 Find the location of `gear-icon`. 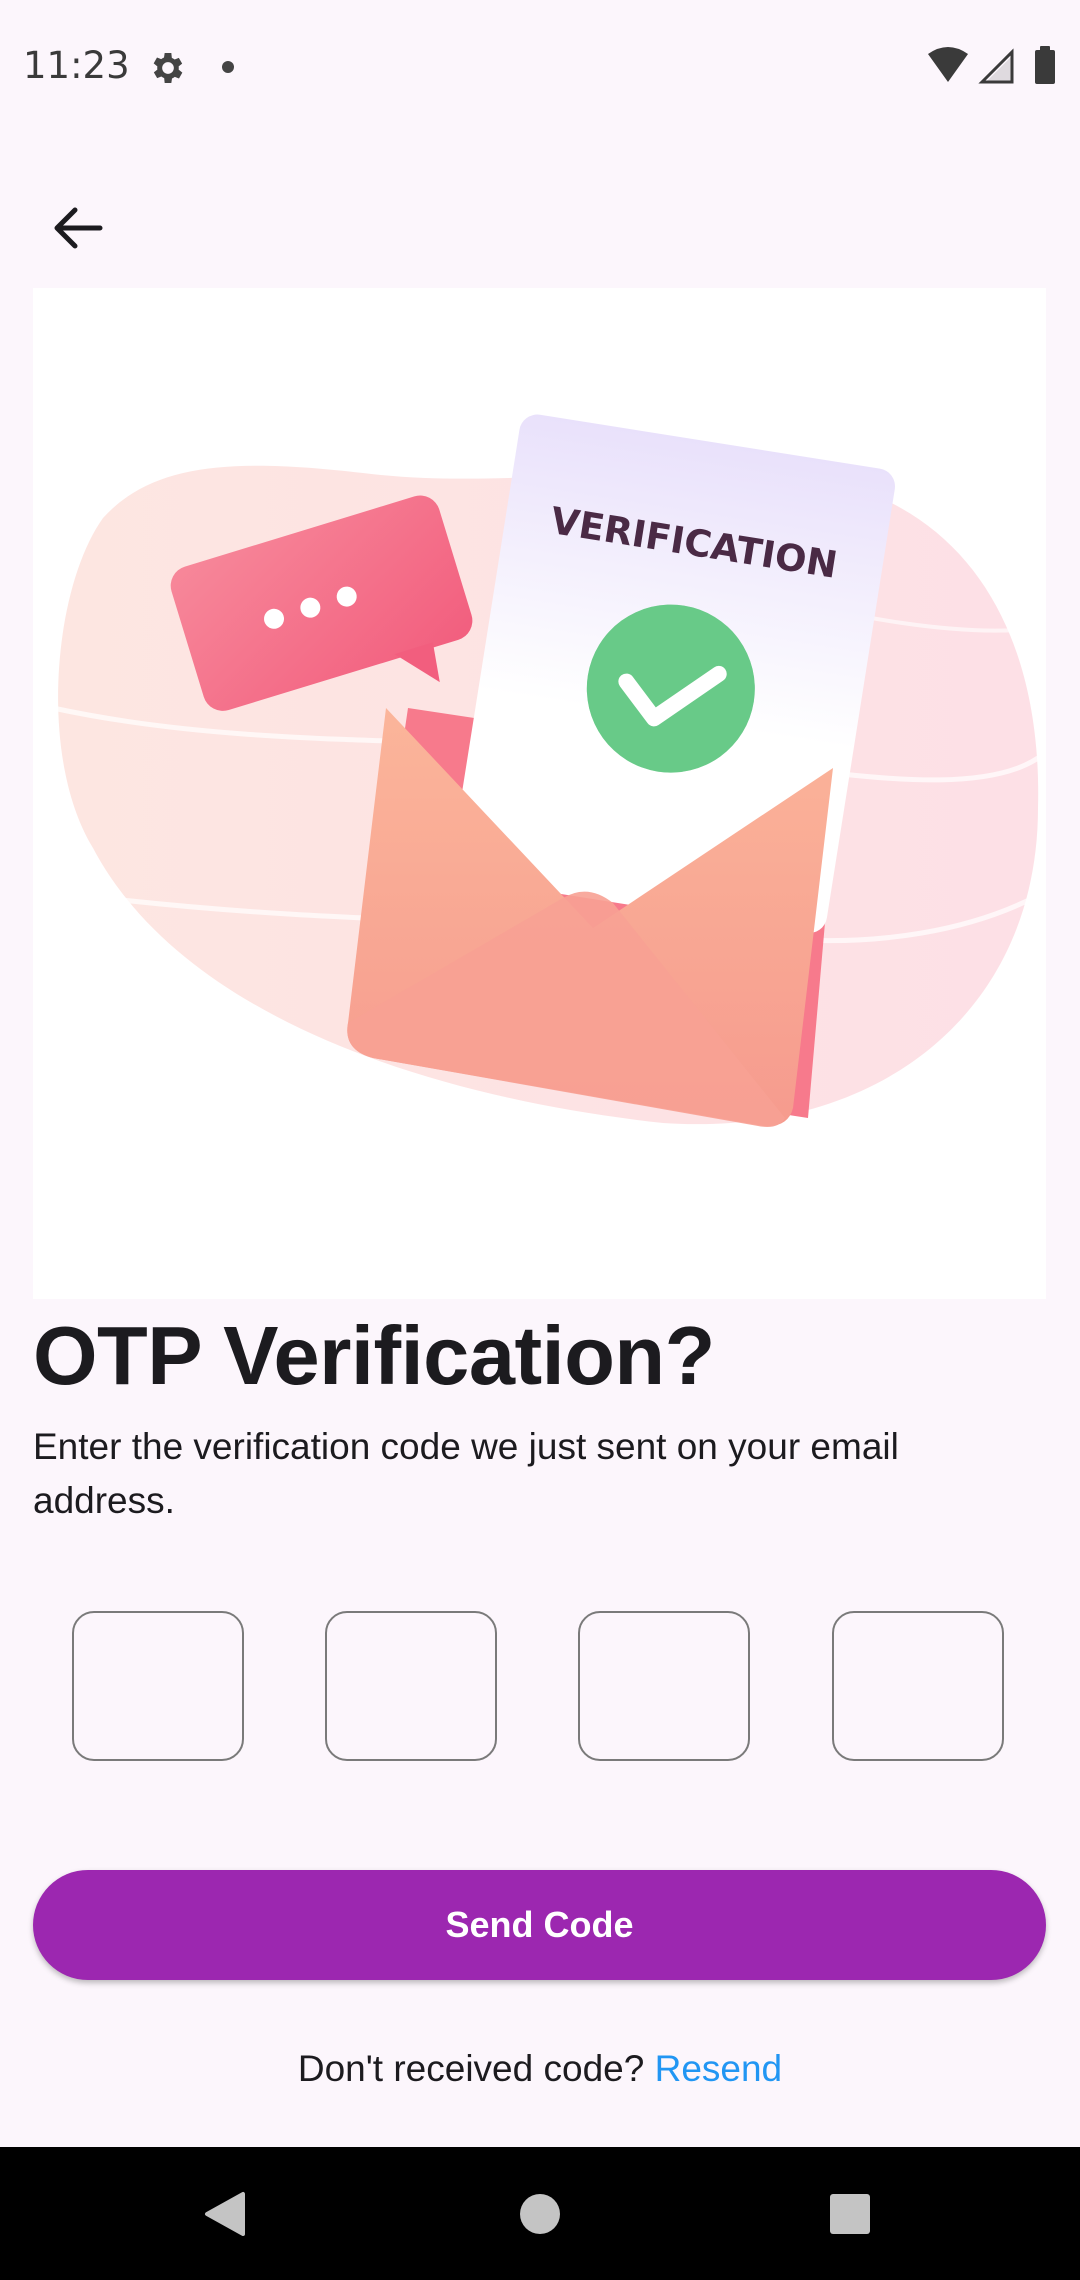

gear-icon is located at coordinates (168, 68).